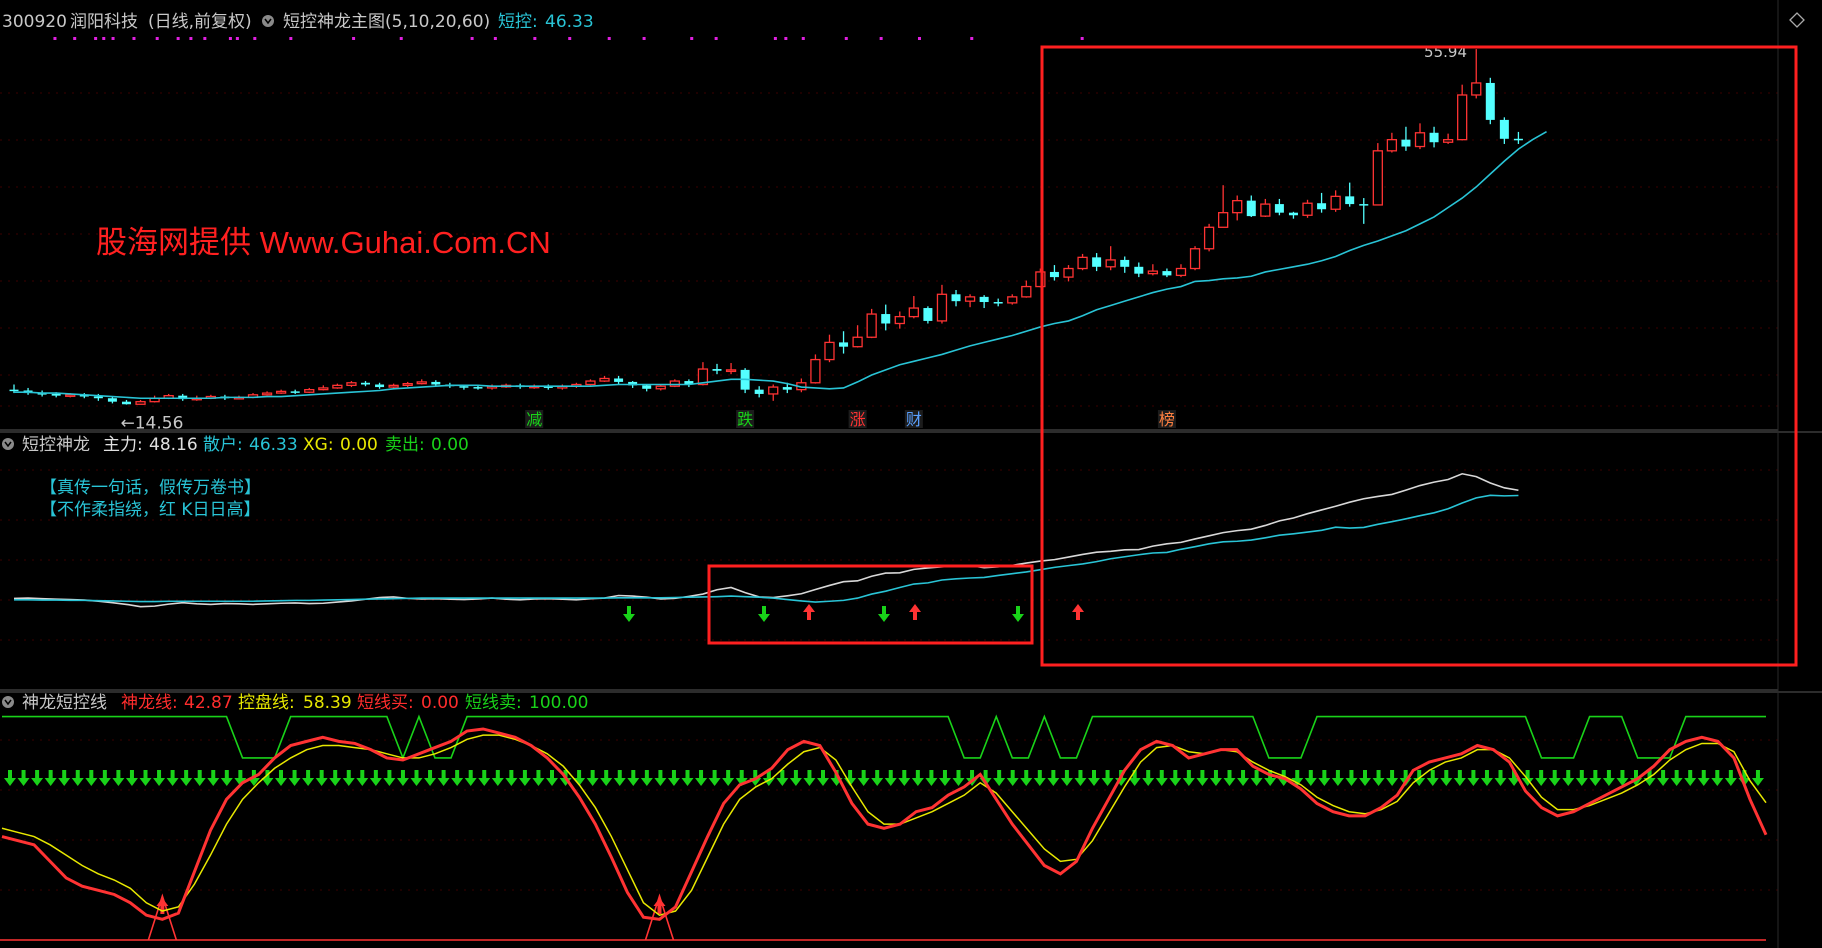 This screenshot has width=1822, height=948. I want to click on mid-note-2: 【不作柔指绕，红 K日日高】, so click(150, 510).